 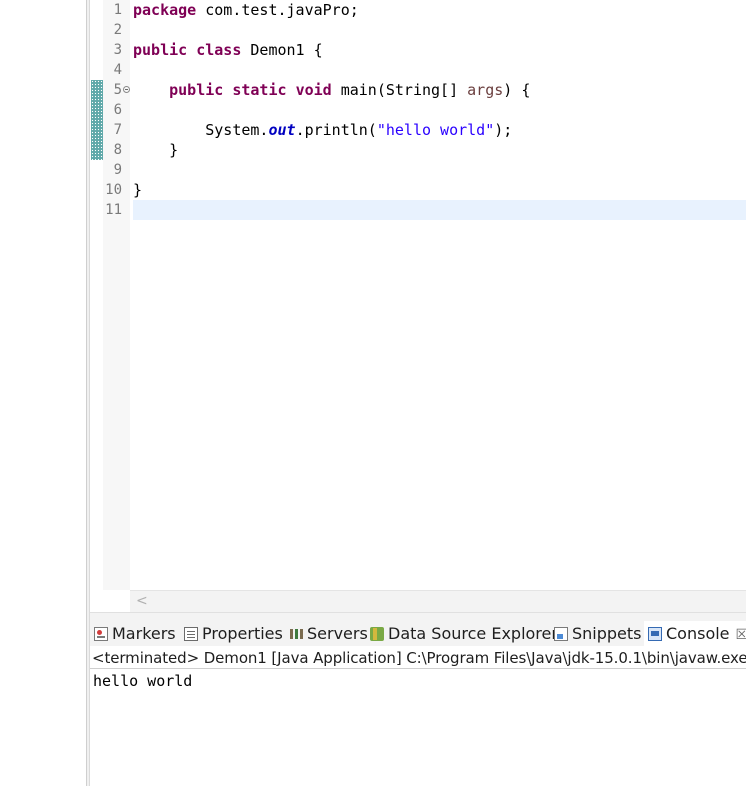 What do you see at coordinates (337, 633) in the screenshot?
I see `tab-label: Servers` at bounding box center [337, 633].